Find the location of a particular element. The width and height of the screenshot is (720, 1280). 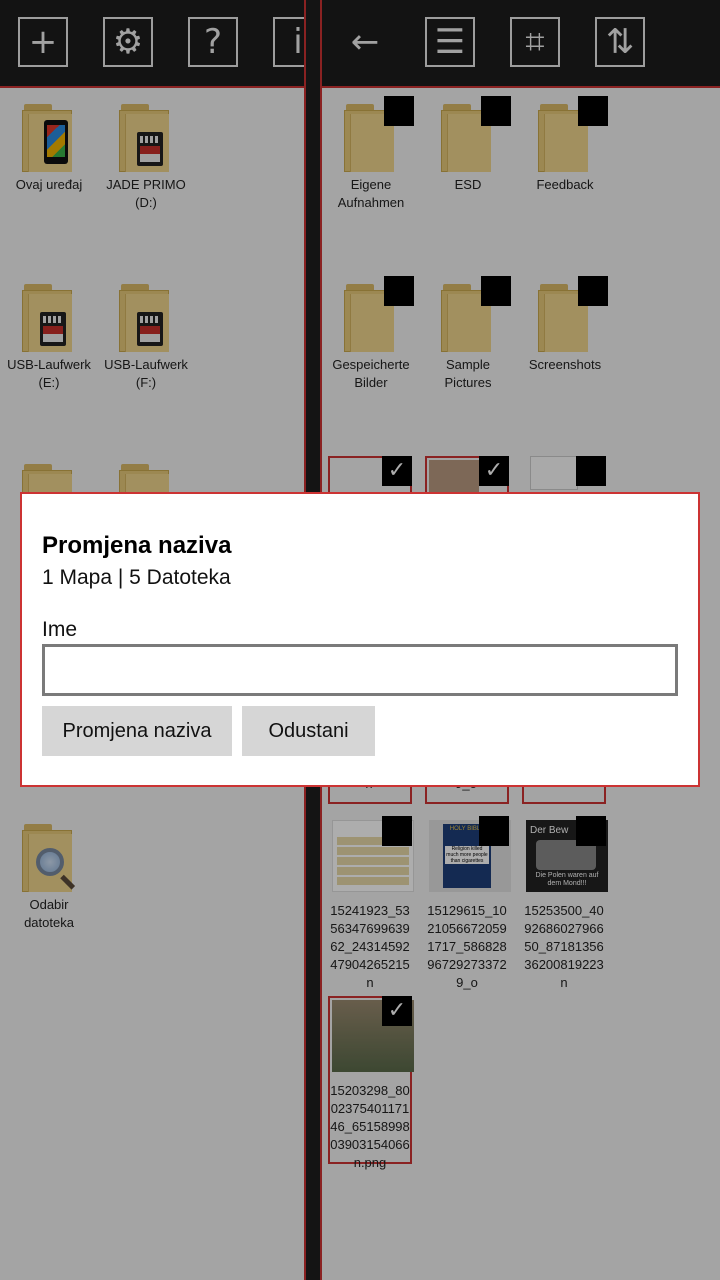

dialog-subtitle: 1 Mapa | 5 Datoteka is located at coordinates (136, 577).